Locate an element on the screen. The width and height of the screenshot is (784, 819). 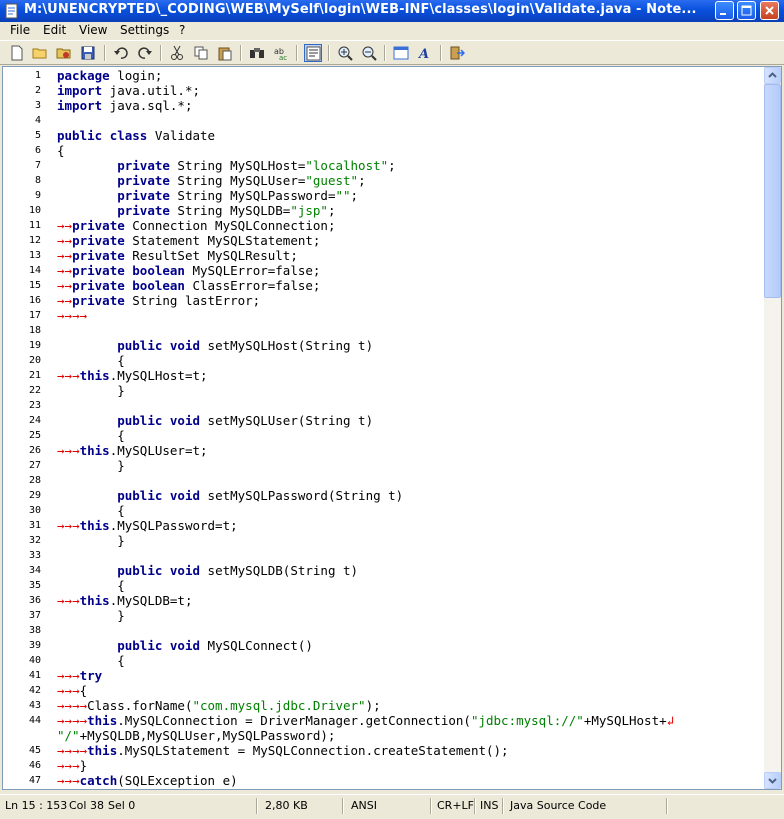
menu-file: File is located at coordinates (20, 30).